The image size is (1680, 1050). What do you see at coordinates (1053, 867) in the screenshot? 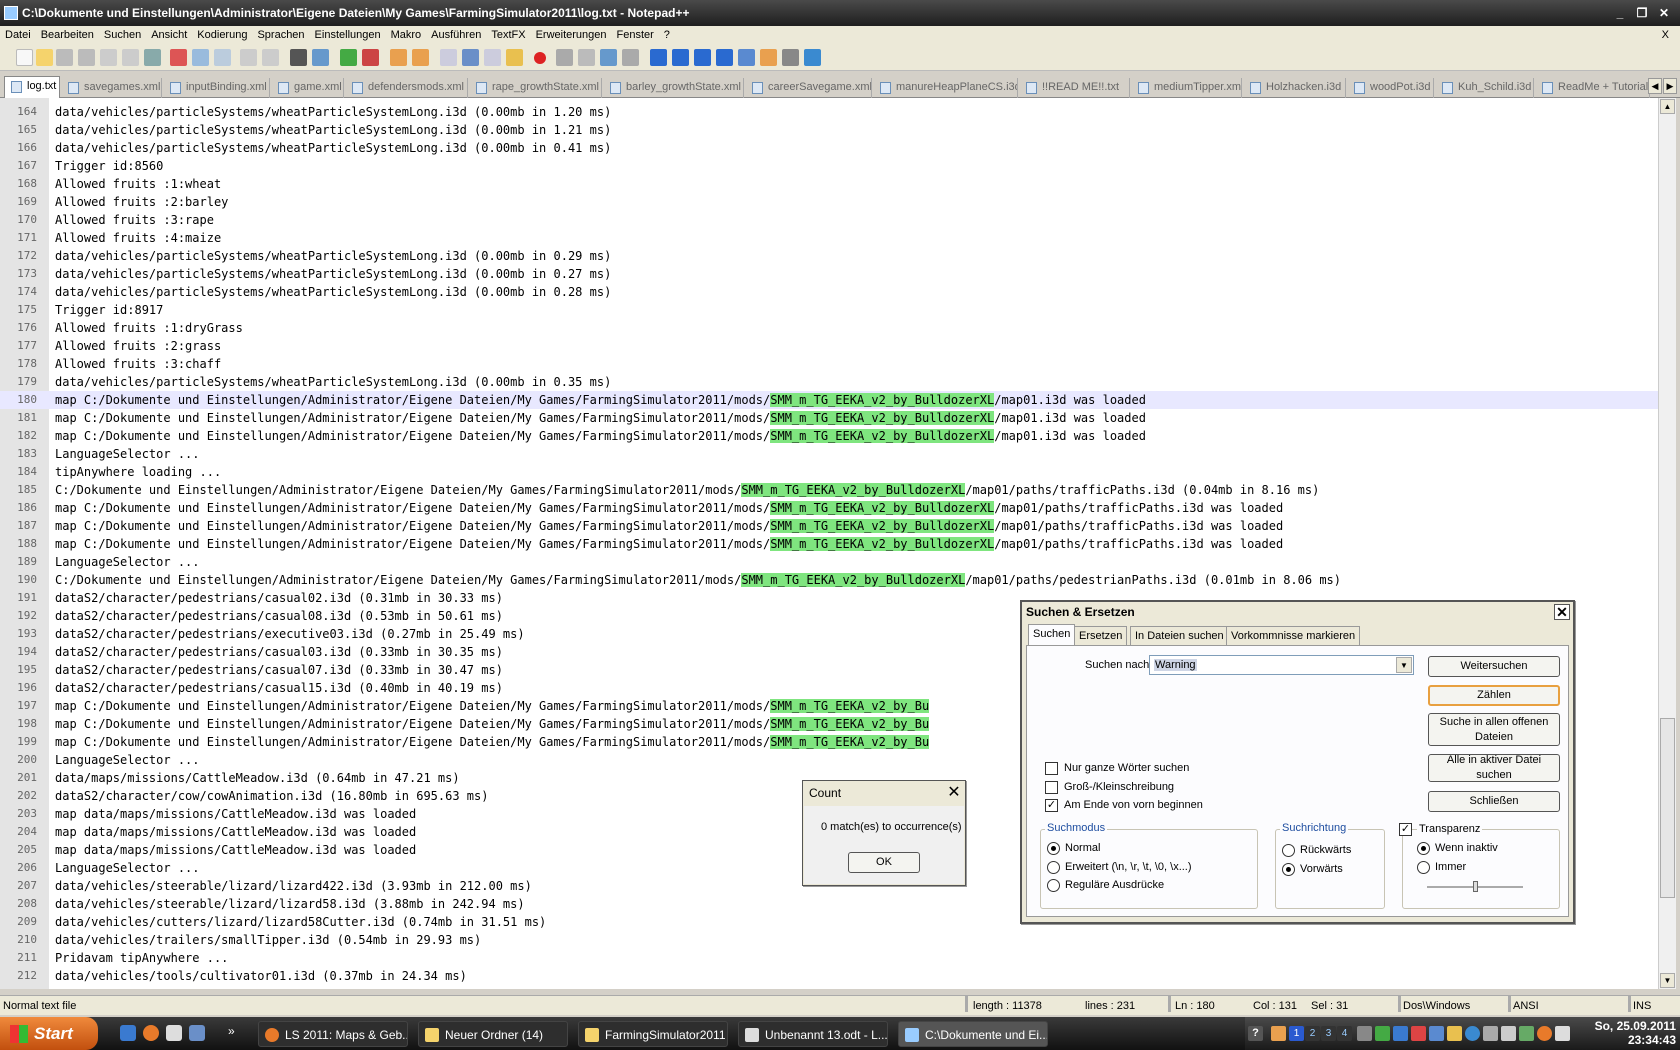
I see `mode-extended-radio` at bounding box center [1053, 867].